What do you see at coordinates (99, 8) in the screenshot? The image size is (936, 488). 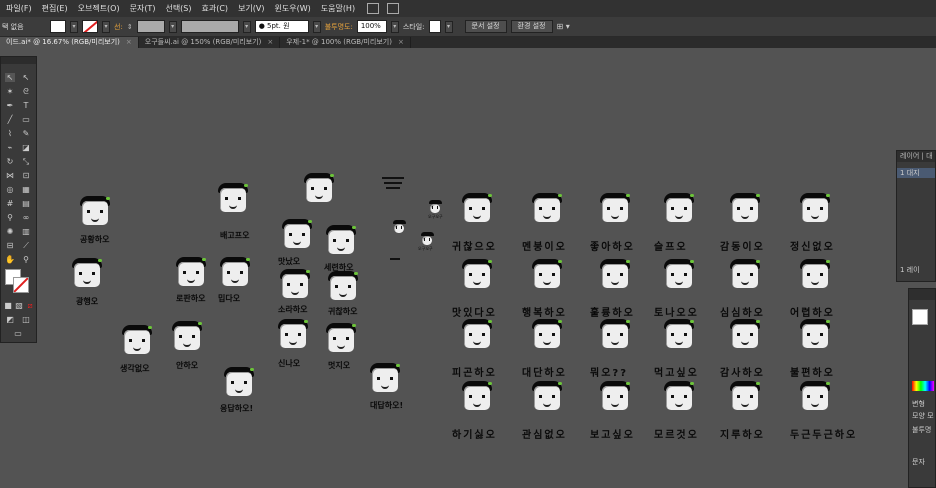 I see `menu-object: 오브젝트(O)` at bounding box center [99, 8].